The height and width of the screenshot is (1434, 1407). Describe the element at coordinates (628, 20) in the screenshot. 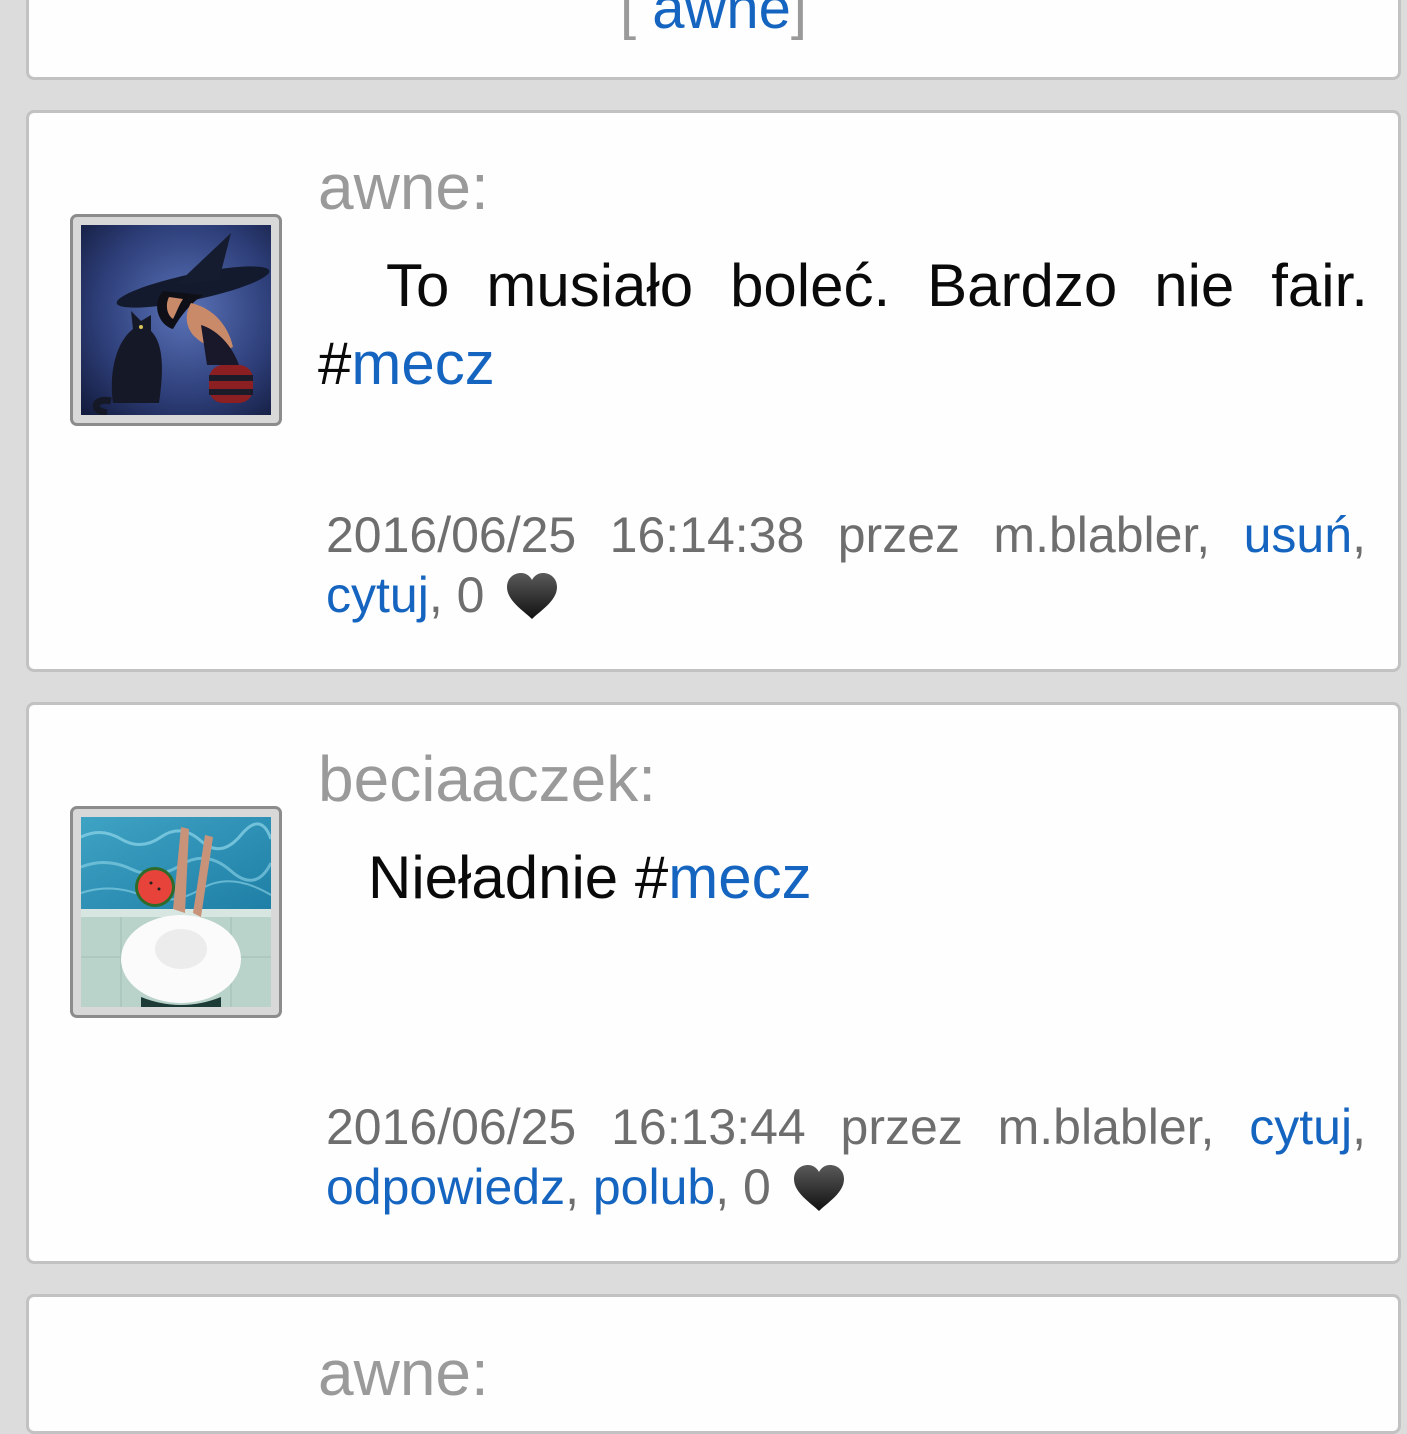

I see `bracket-open: [` at that location.